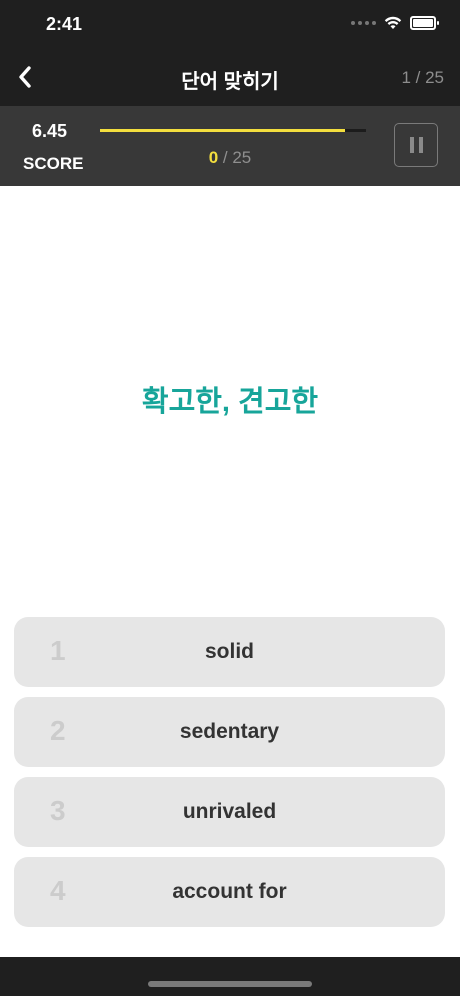 This screenshot has height=996, width=460. Describe the element at coordinates (50, 131) in the screenshot. I see `score-value: 6.45` at that location.